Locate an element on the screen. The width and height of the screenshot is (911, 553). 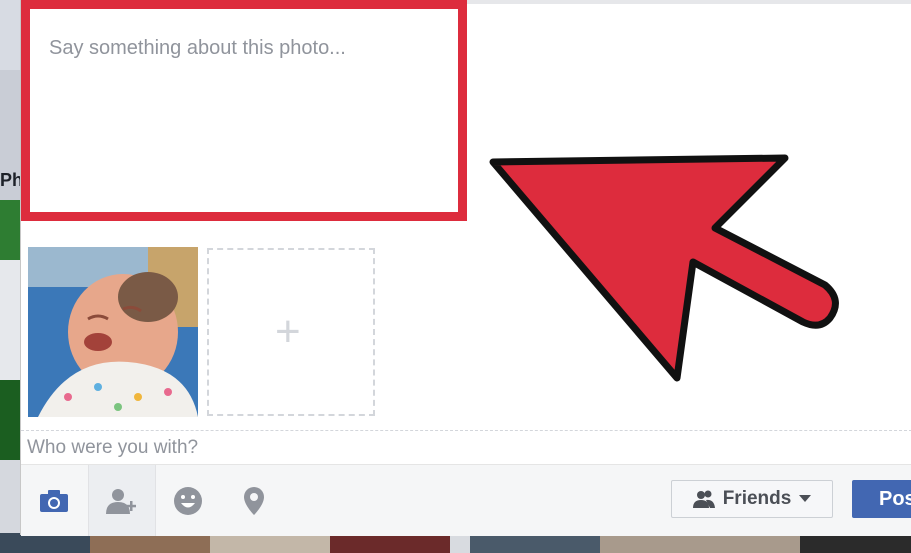
audience-selector-button: Friends is located at coordinates (752, 499).